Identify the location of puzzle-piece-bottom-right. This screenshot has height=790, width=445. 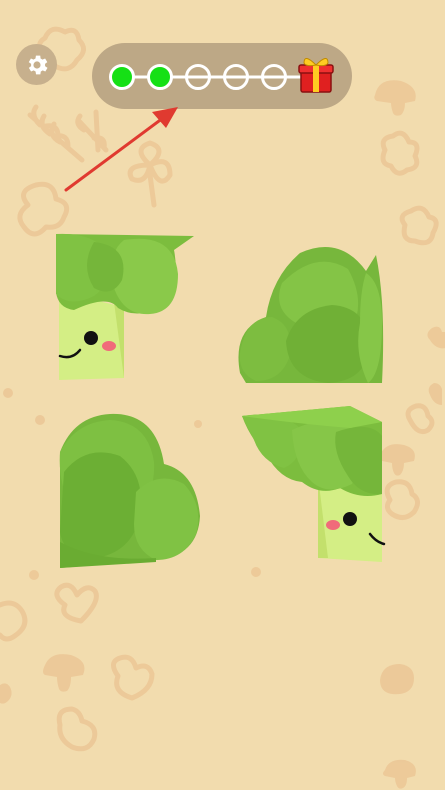
(313, 485).